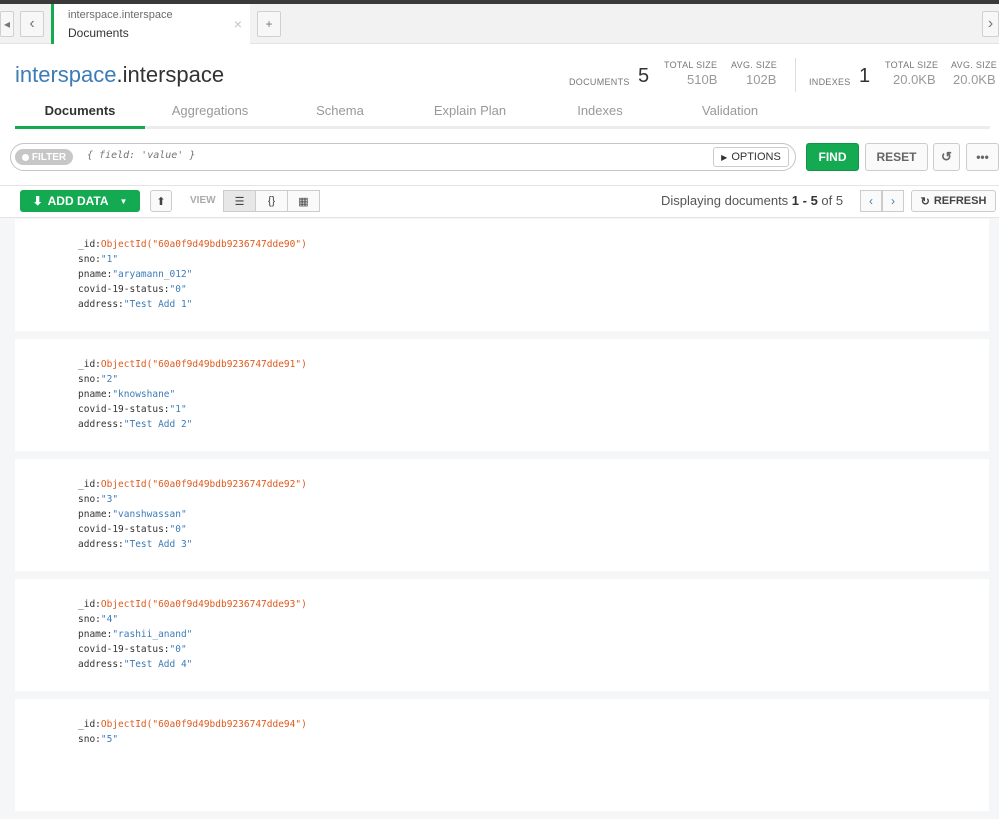 The height and width of the screenshot is (819, 999). Describe the element at coordinates (161, 201) in the screenshot. I see `export-button: ⬆` at that location.